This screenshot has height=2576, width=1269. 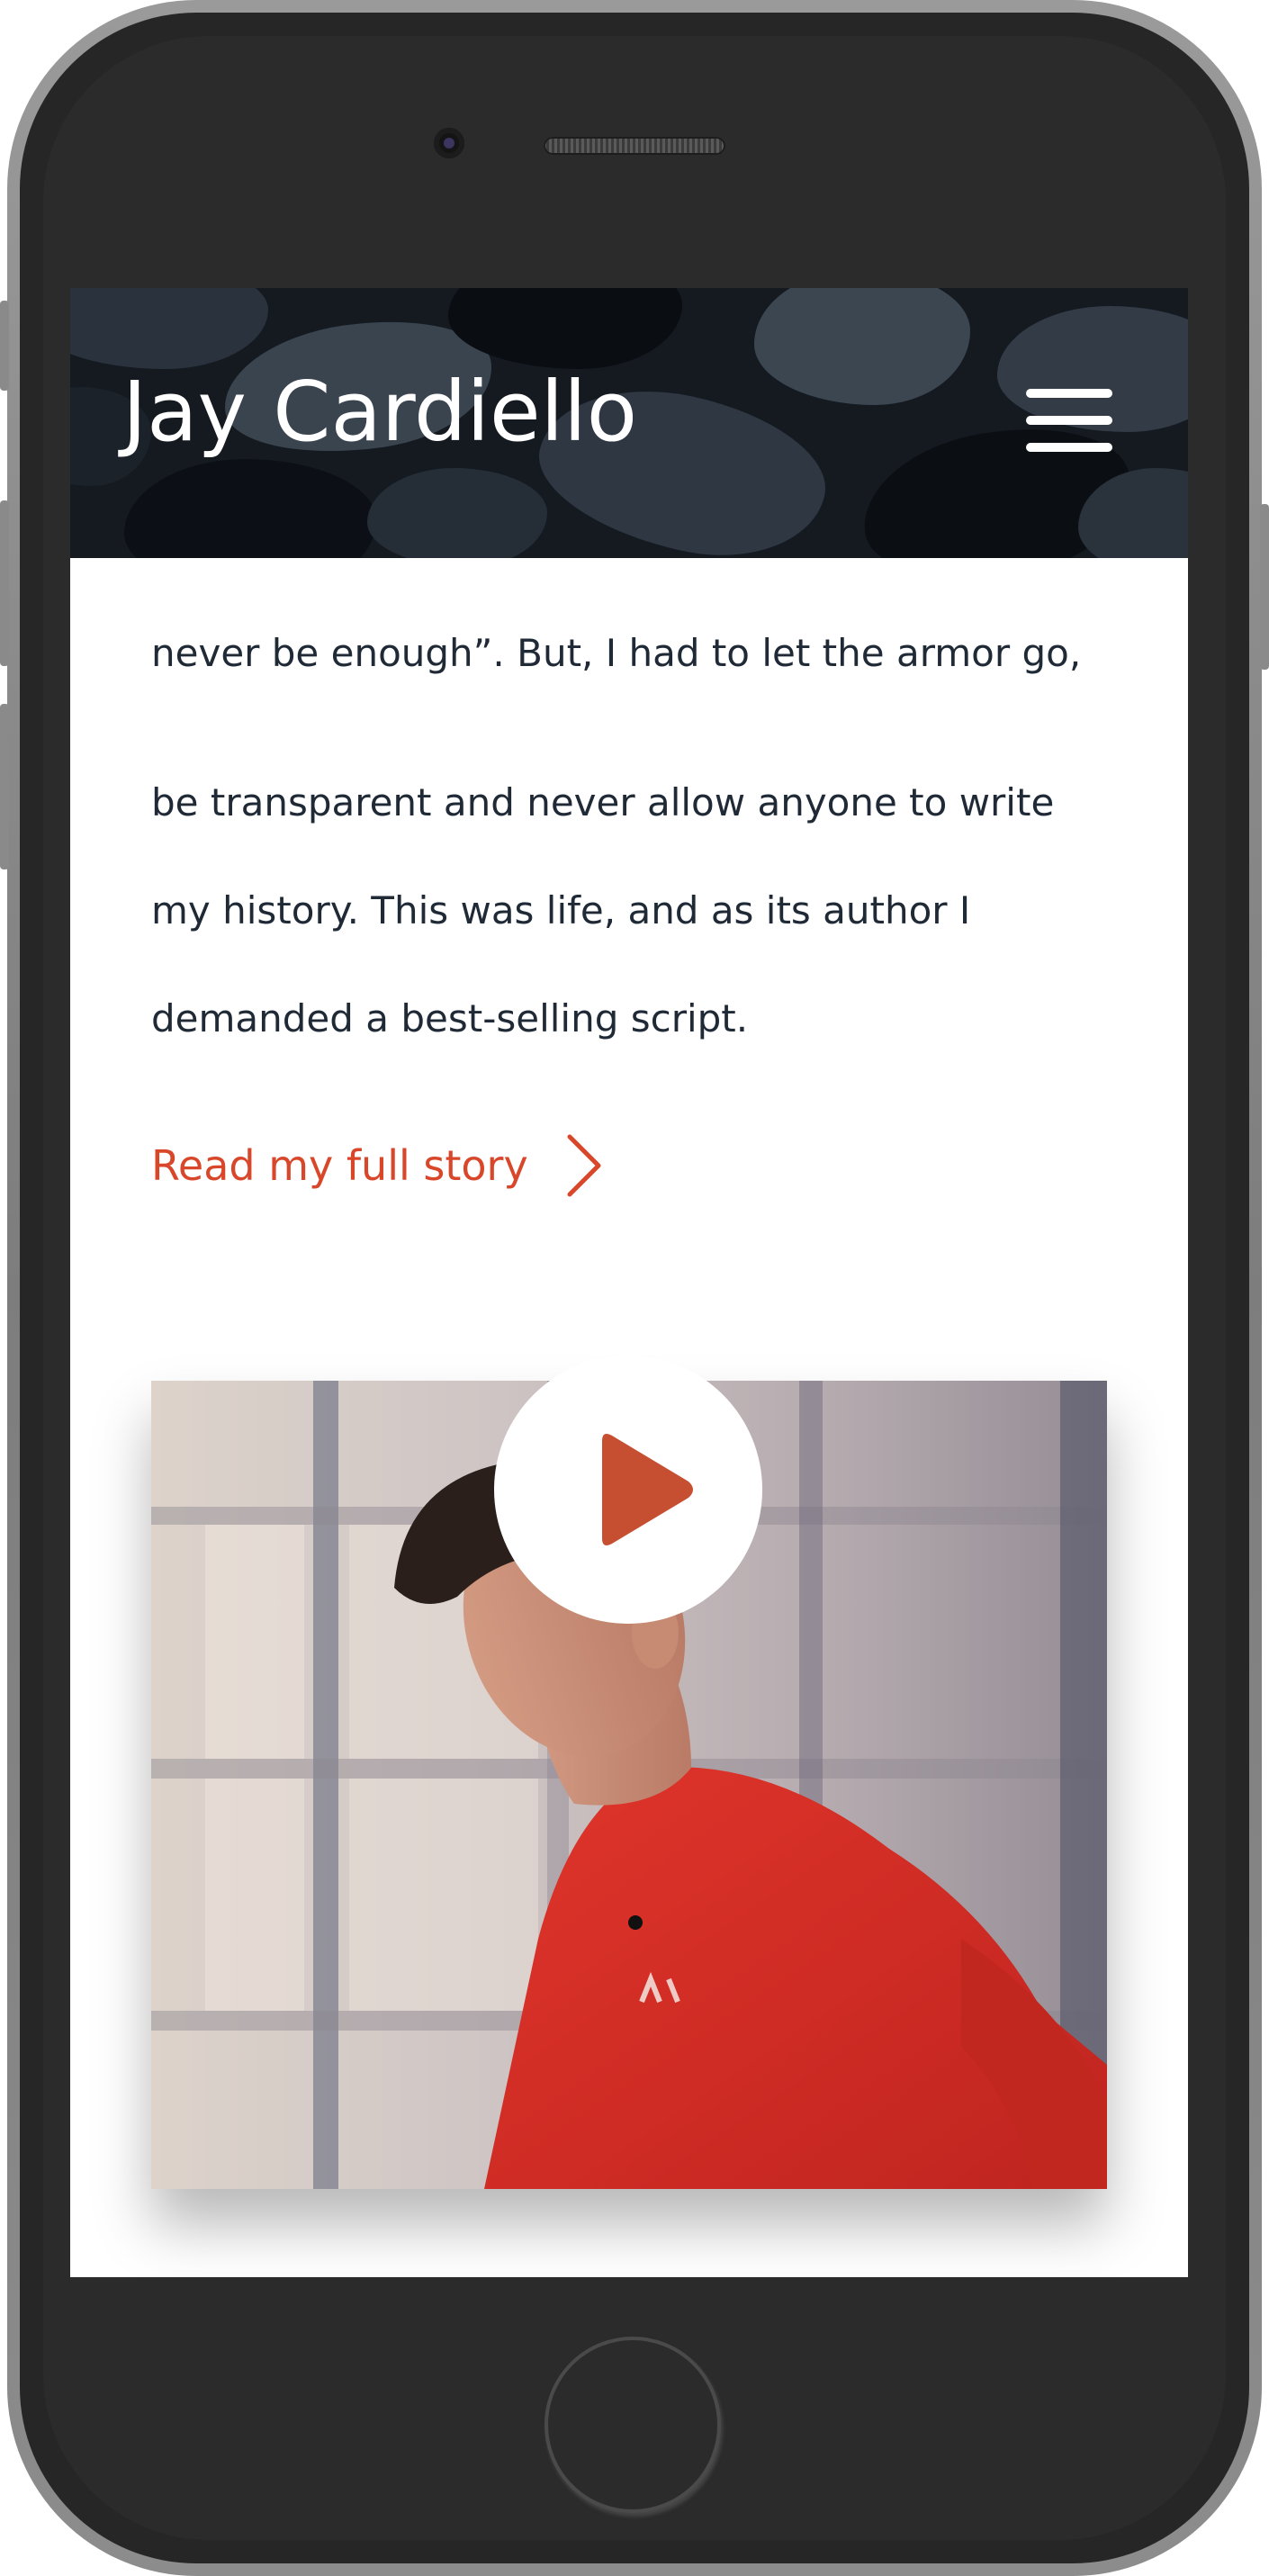 What do you see at coordinates (633, 2425) in the screenshot?
I see `home-button` at bounding box center [633, 2425].